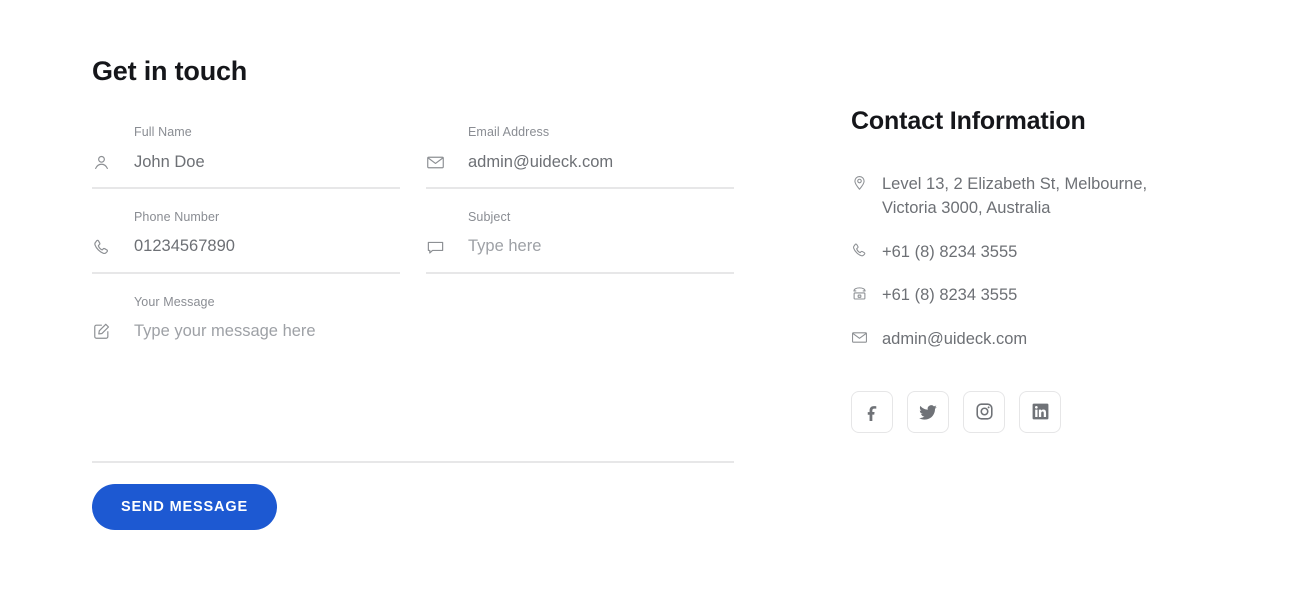 This screenshot has width=1300, height=596. I want to click on user-icon, so click(113, 162).